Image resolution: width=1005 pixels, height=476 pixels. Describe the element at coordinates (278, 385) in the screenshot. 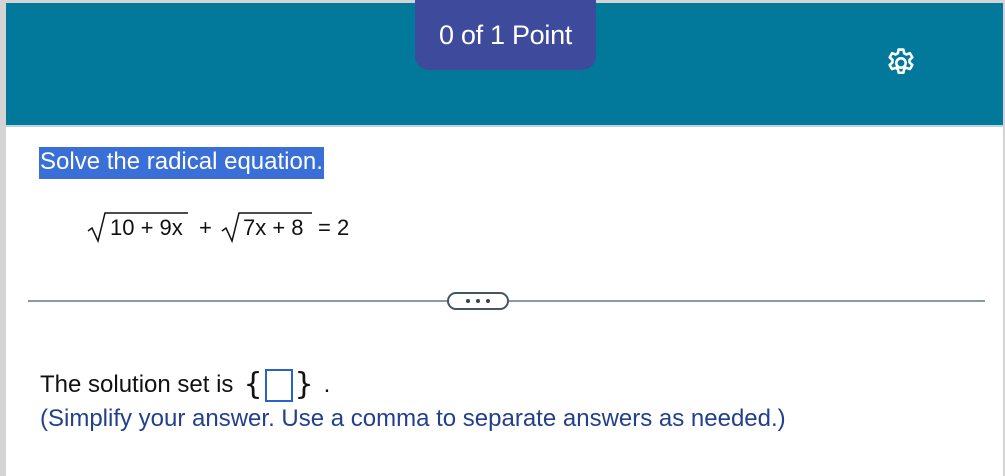

I see `answer-input` at that location.